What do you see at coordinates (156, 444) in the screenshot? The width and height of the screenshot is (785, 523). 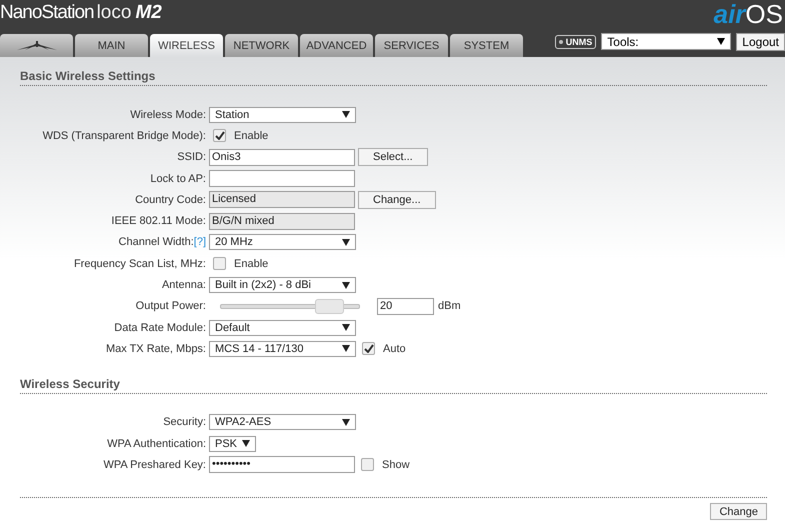 I see `field-label: WPA Authentication:` at bounding box center [156, 444].